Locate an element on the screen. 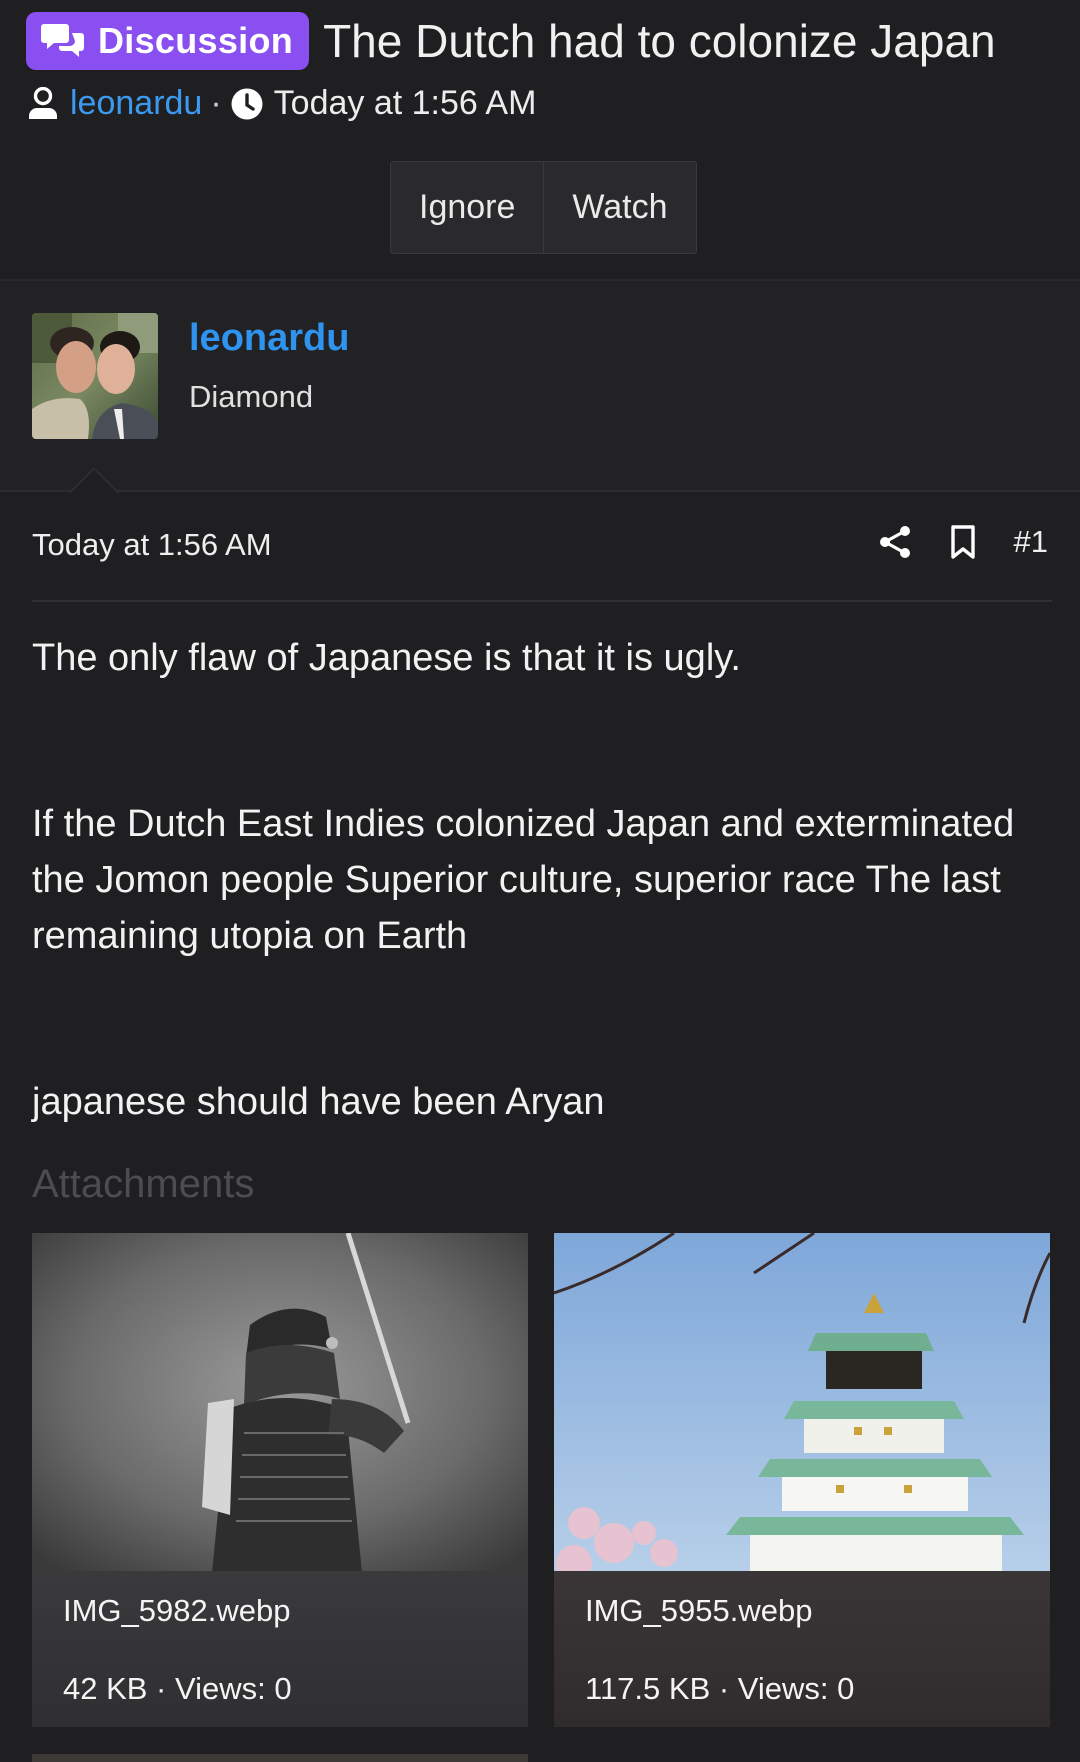  avatar-image is located at coordinates (95, 376).